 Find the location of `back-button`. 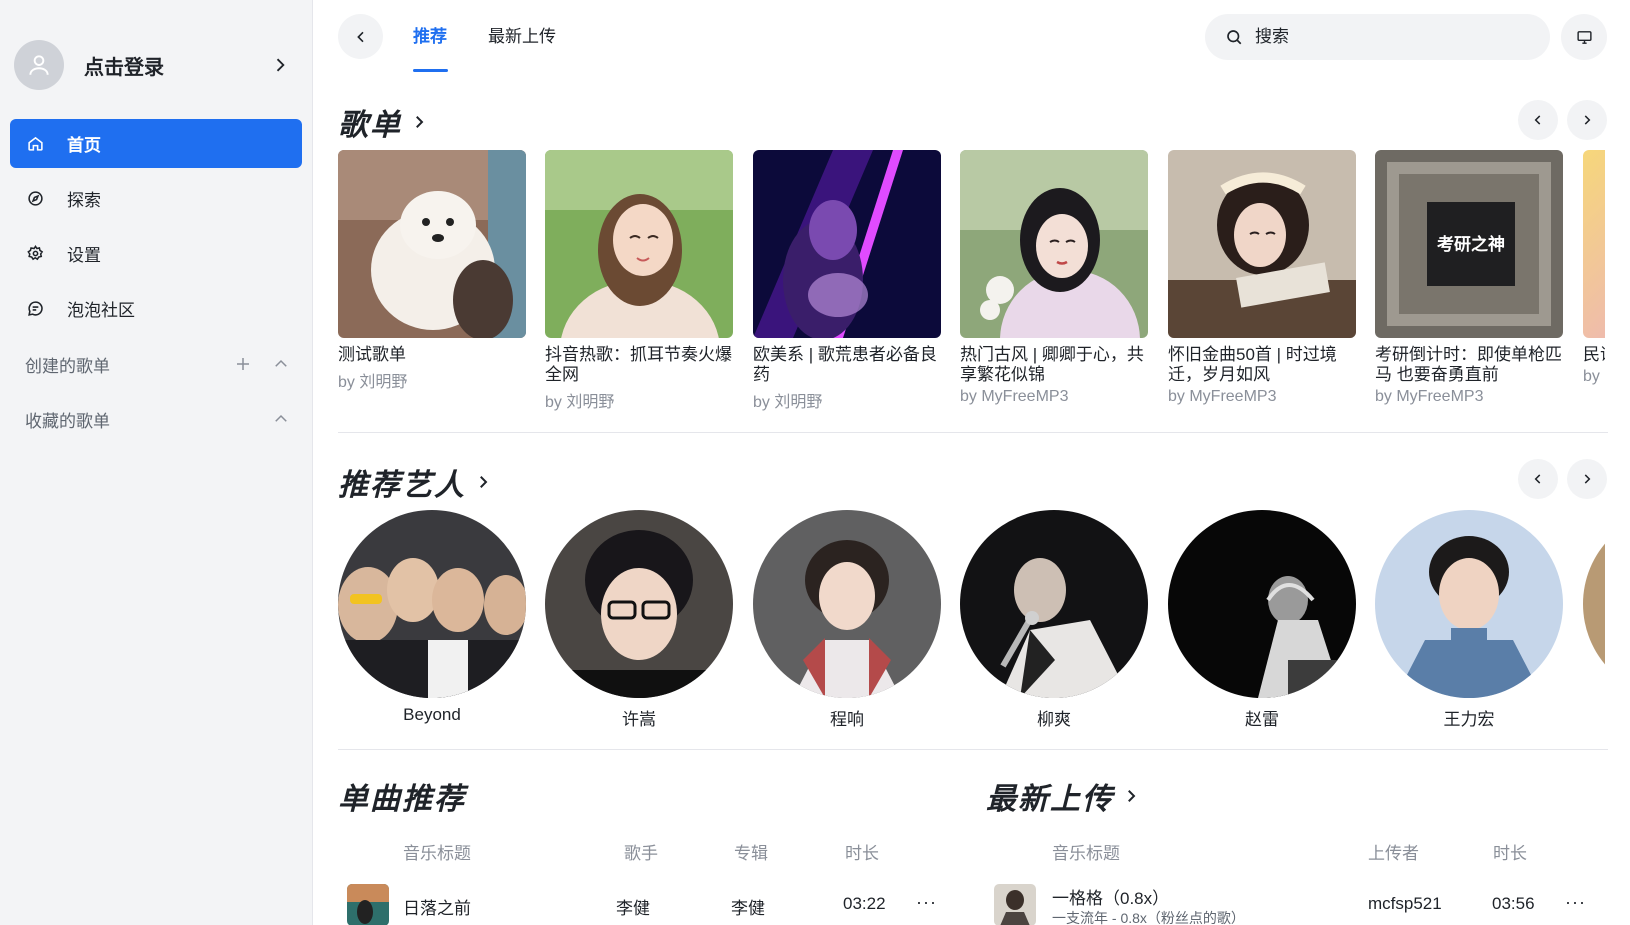

back-button is located at coordinates (360, 36).